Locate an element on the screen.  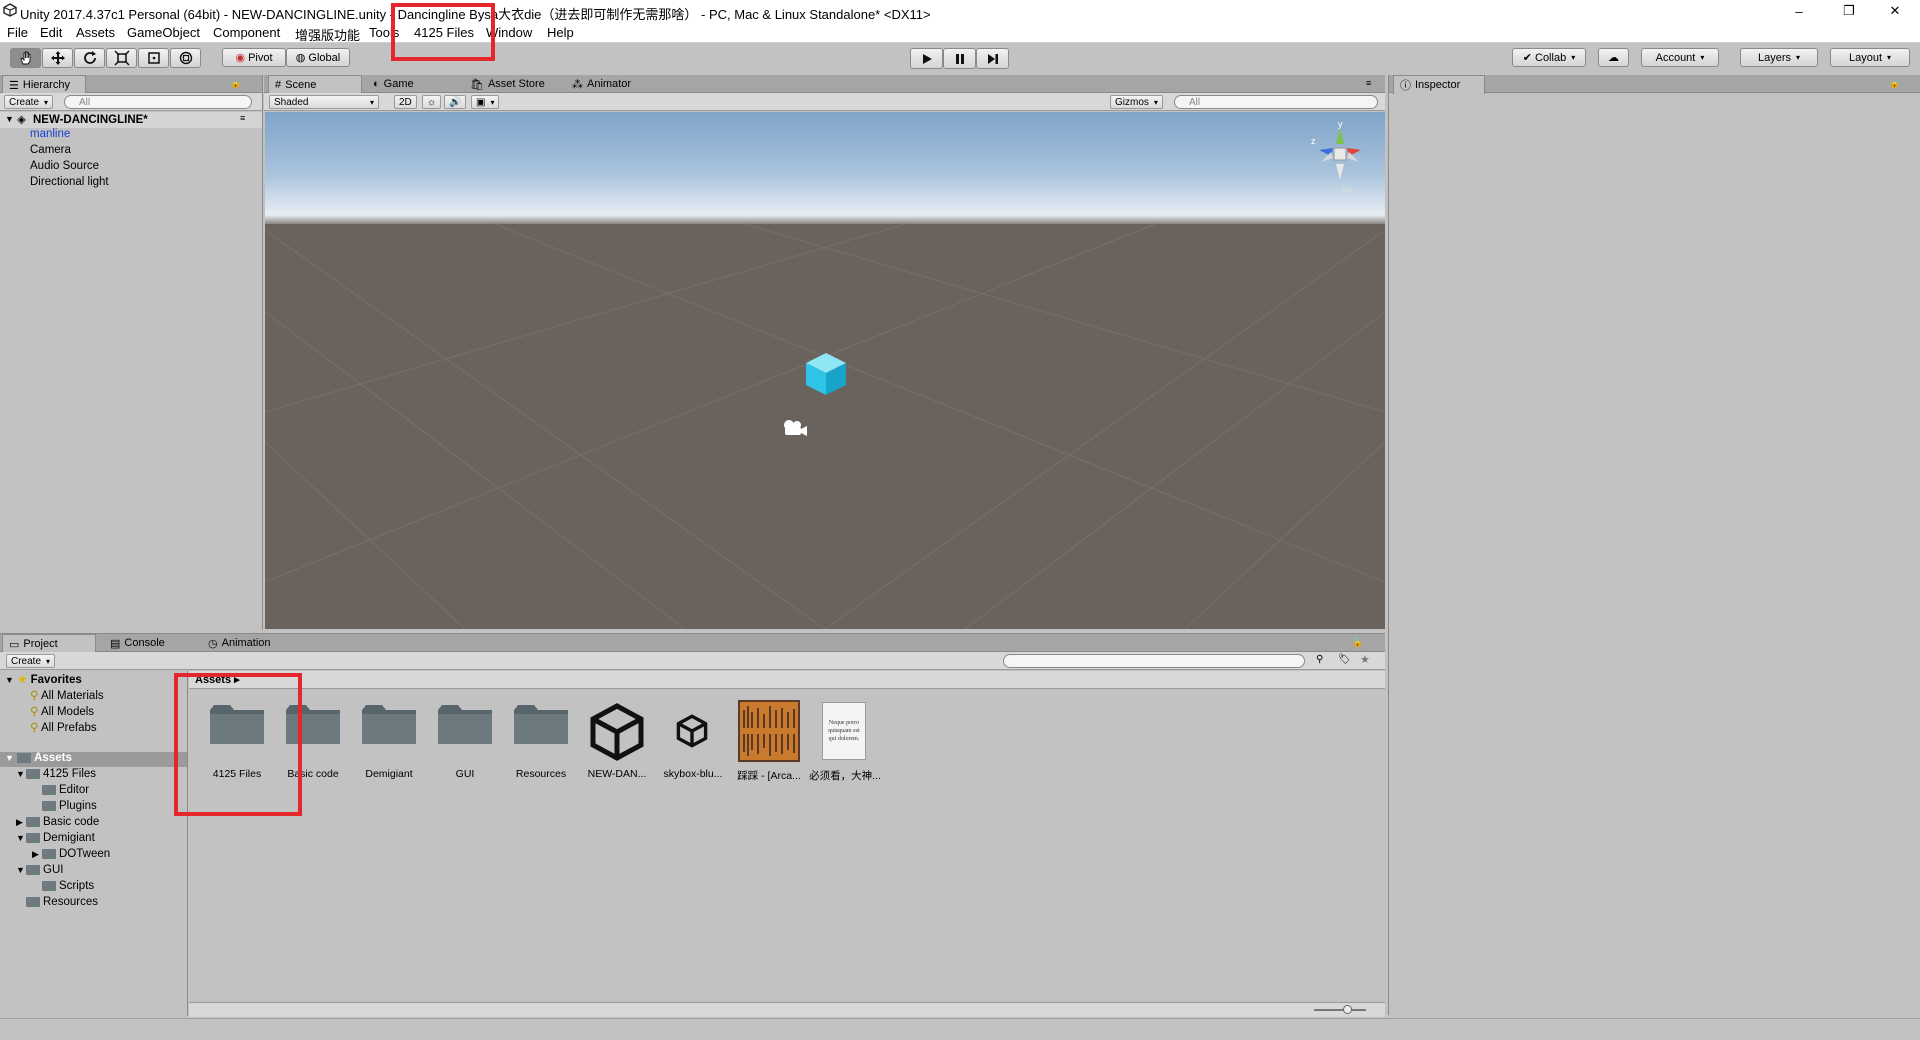
tree-item-demigiant: ▼ Demigiant is located at coordinates (55, 838).